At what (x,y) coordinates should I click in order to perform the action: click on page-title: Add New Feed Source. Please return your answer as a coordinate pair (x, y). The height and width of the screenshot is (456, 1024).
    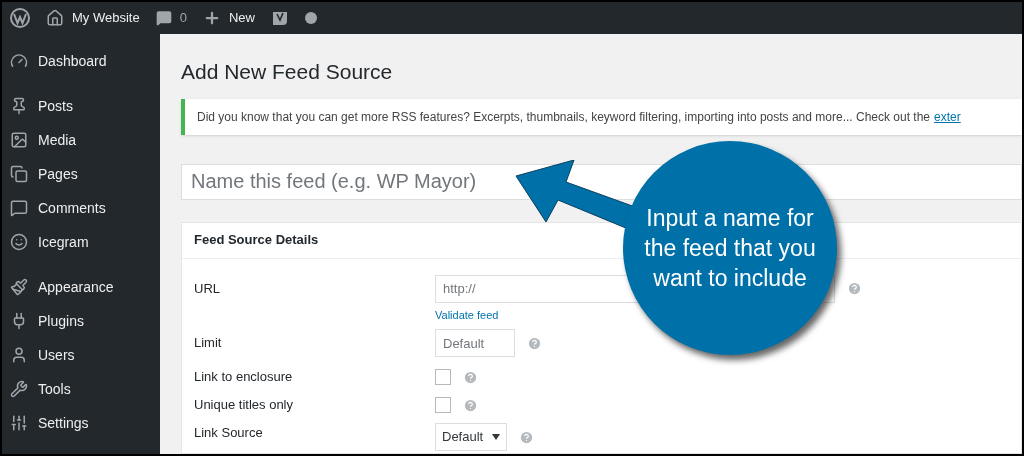
    Looking at the image, I should click on (287, 72).